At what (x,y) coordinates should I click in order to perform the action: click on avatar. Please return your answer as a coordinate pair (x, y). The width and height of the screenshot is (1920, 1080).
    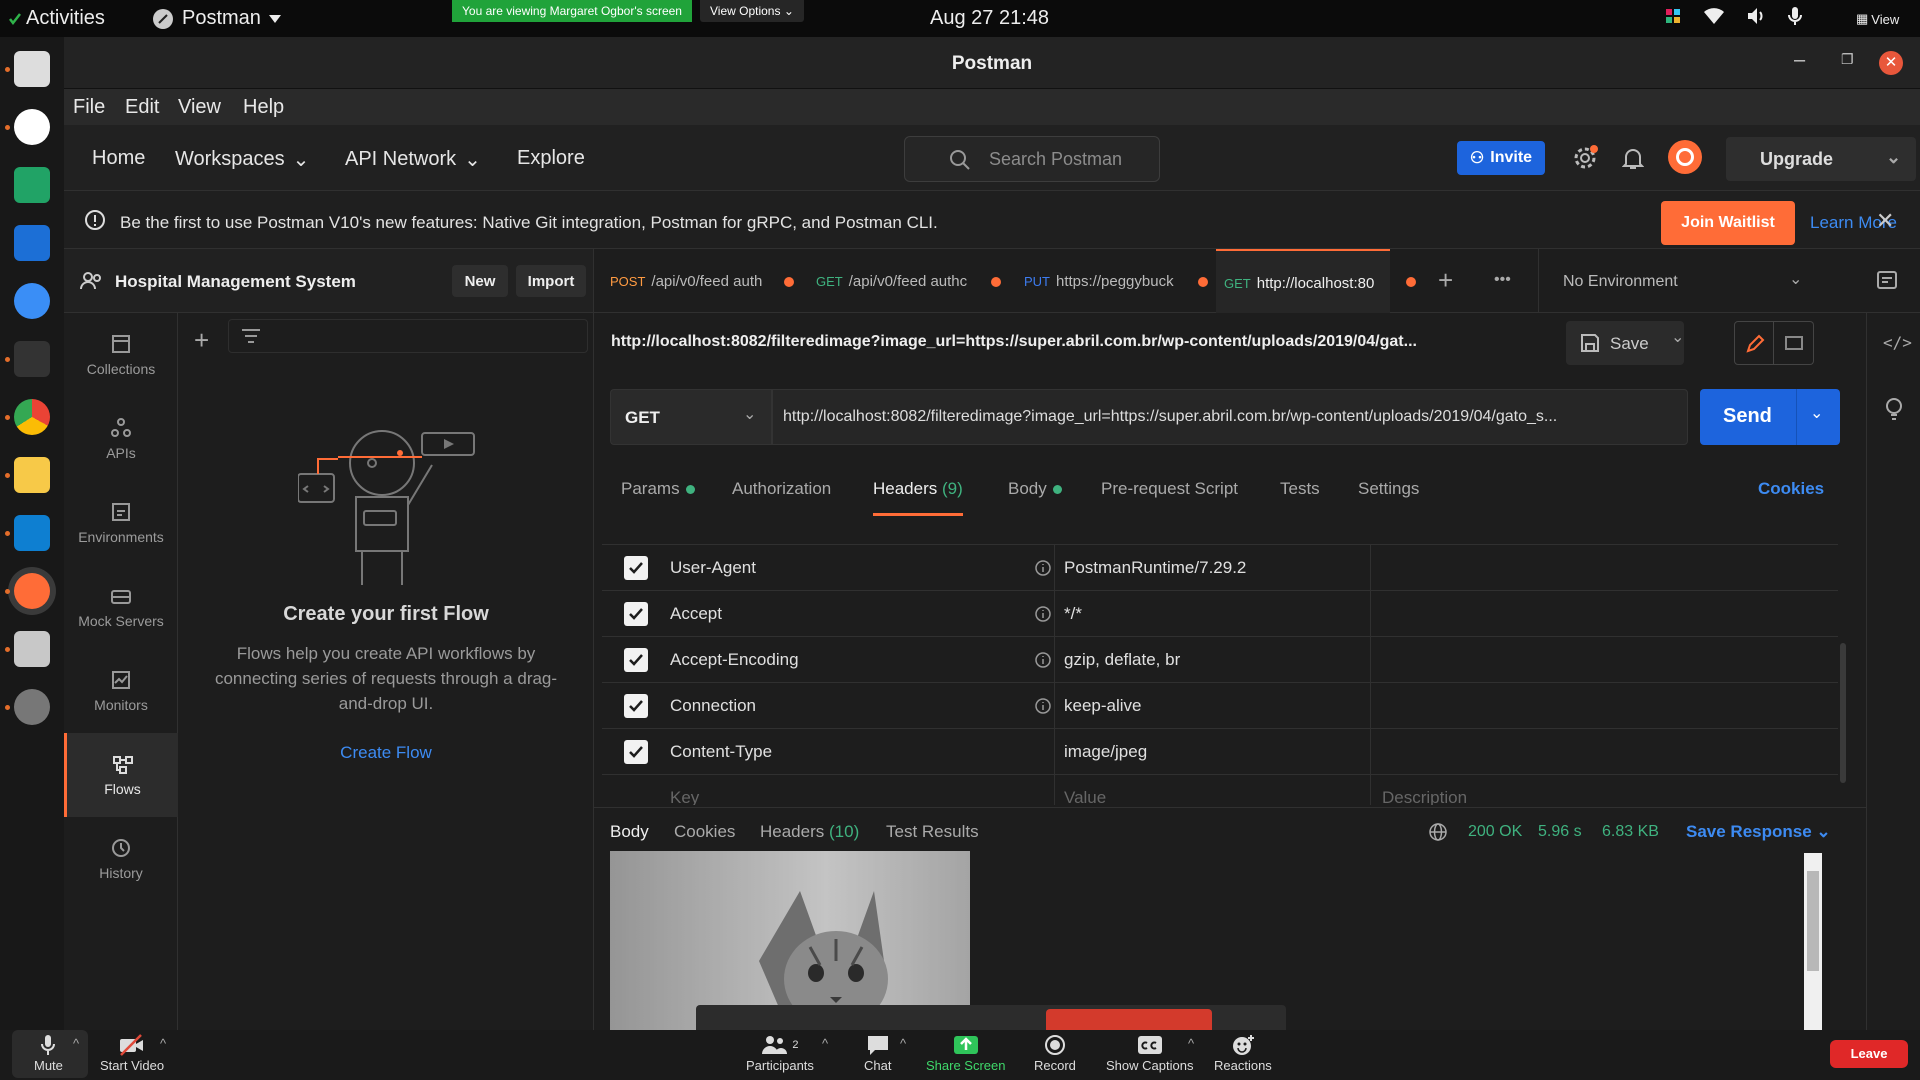
    Looking at the image, I should click on (1685, 157).